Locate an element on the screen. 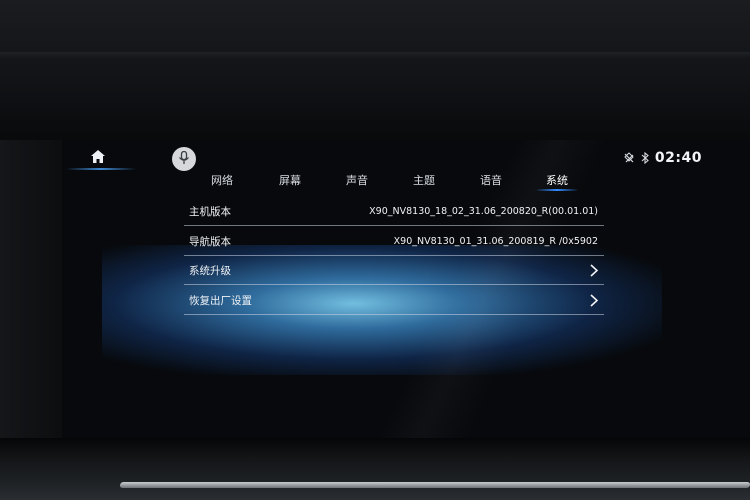 This screenshot has width=750, height=500. microphone-icon is located at coordinates (184, 159).